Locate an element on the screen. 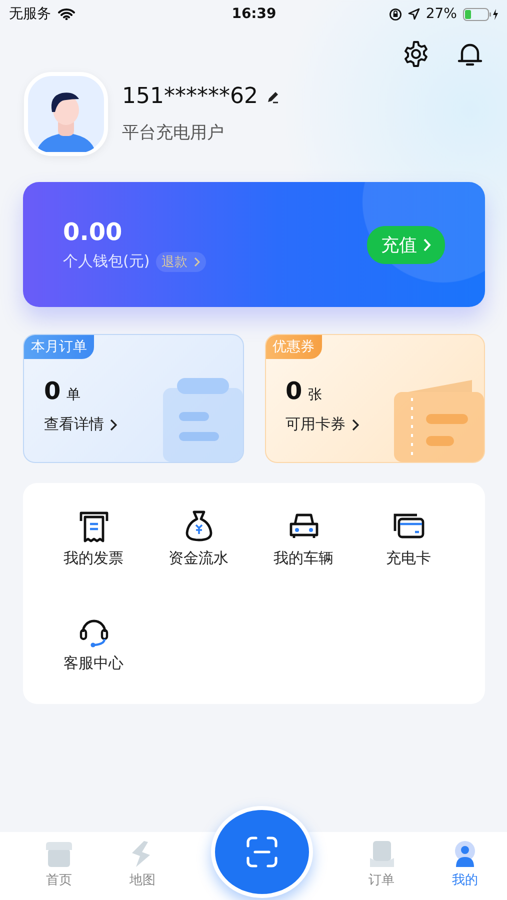  stat-card: 本月订单 0 单 查看详情 is located at coordinates (133, 398).